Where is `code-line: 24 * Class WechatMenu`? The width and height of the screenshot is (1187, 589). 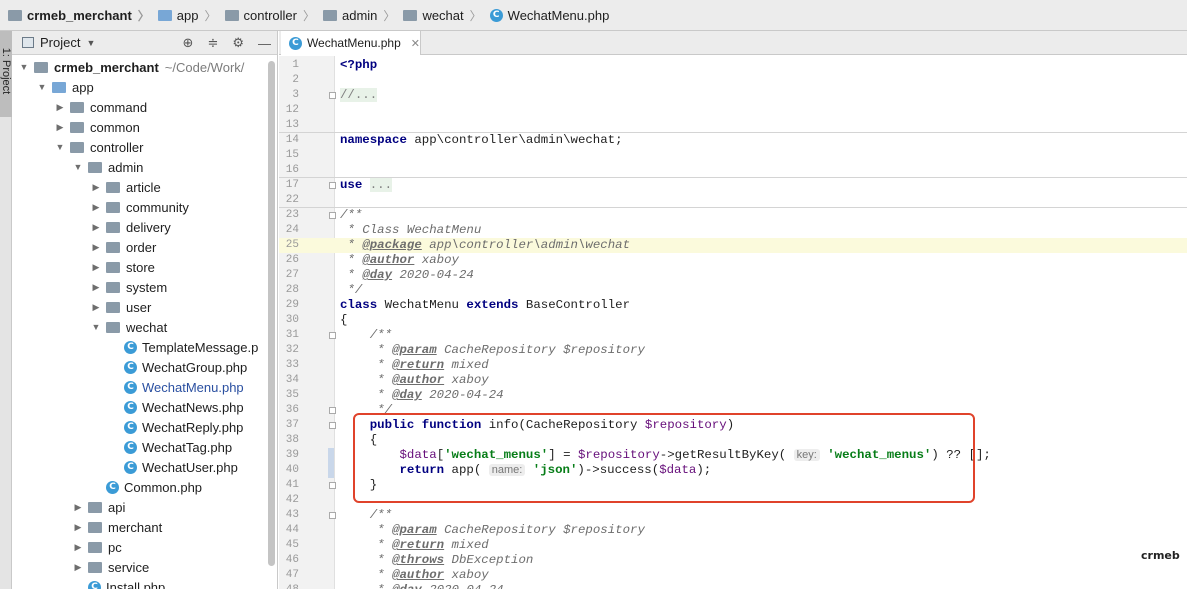 code-line: 24 * Class WechatMenu is located at coordinates (733, 230).